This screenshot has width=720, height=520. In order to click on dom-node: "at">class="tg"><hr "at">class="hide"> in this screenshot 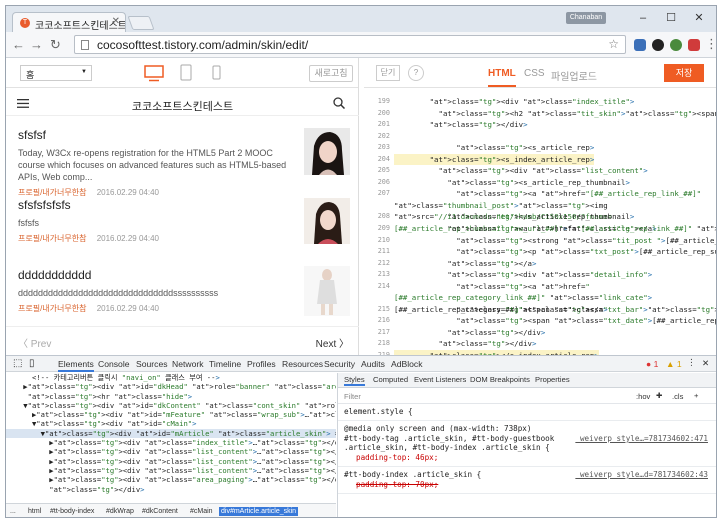, I will do `click(171, 396)`.